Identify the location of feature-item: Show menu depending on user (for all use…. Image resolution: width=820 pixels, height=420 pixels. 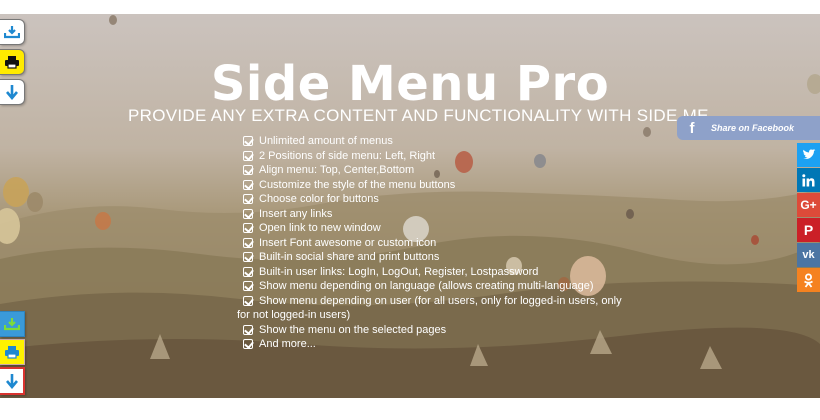
(431, 301).